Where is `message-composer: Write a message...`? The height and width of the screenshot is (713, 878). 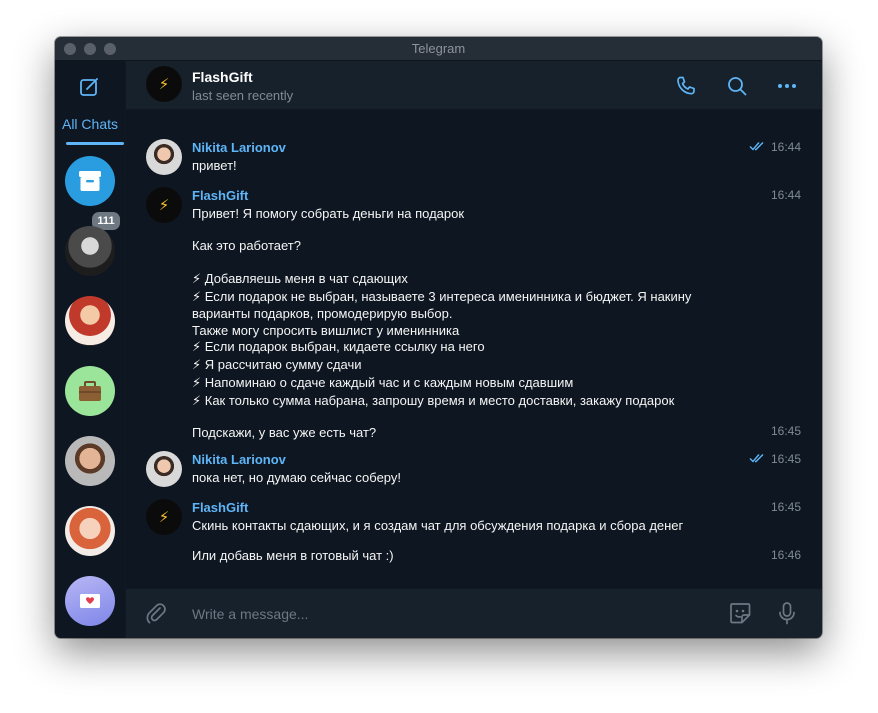
message-composer: Write a message... is located at coordinates (474, 613).